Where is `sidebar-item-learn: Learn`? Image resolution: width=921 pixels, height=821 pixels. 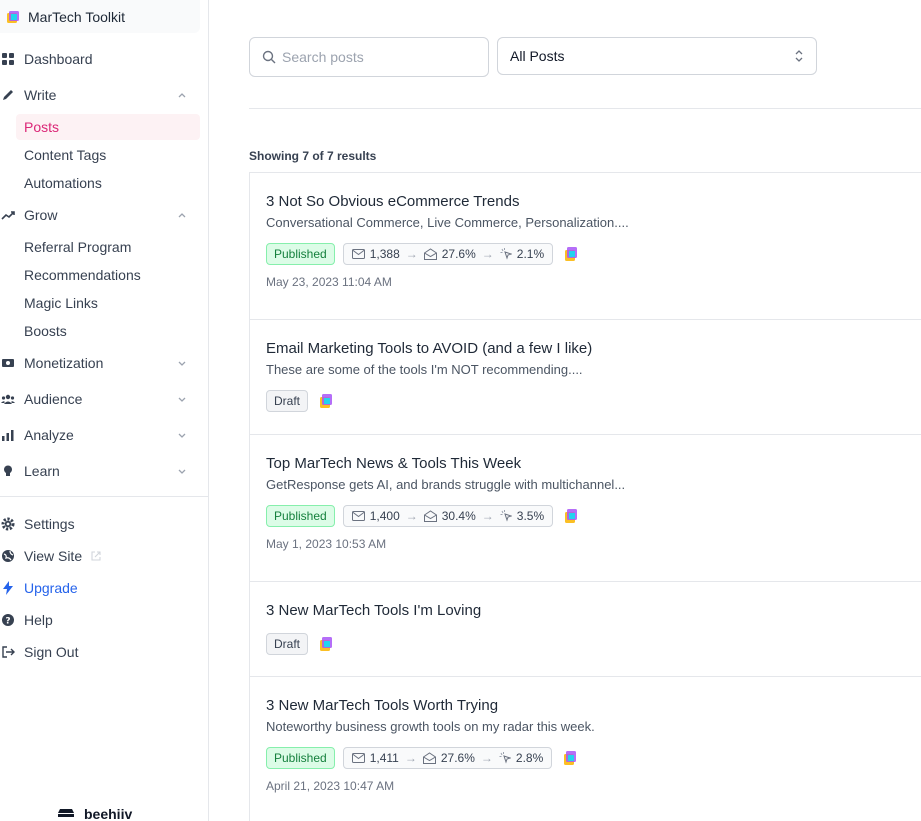
sidebar-item-learn: Learn is located at coordinates (100, 471).